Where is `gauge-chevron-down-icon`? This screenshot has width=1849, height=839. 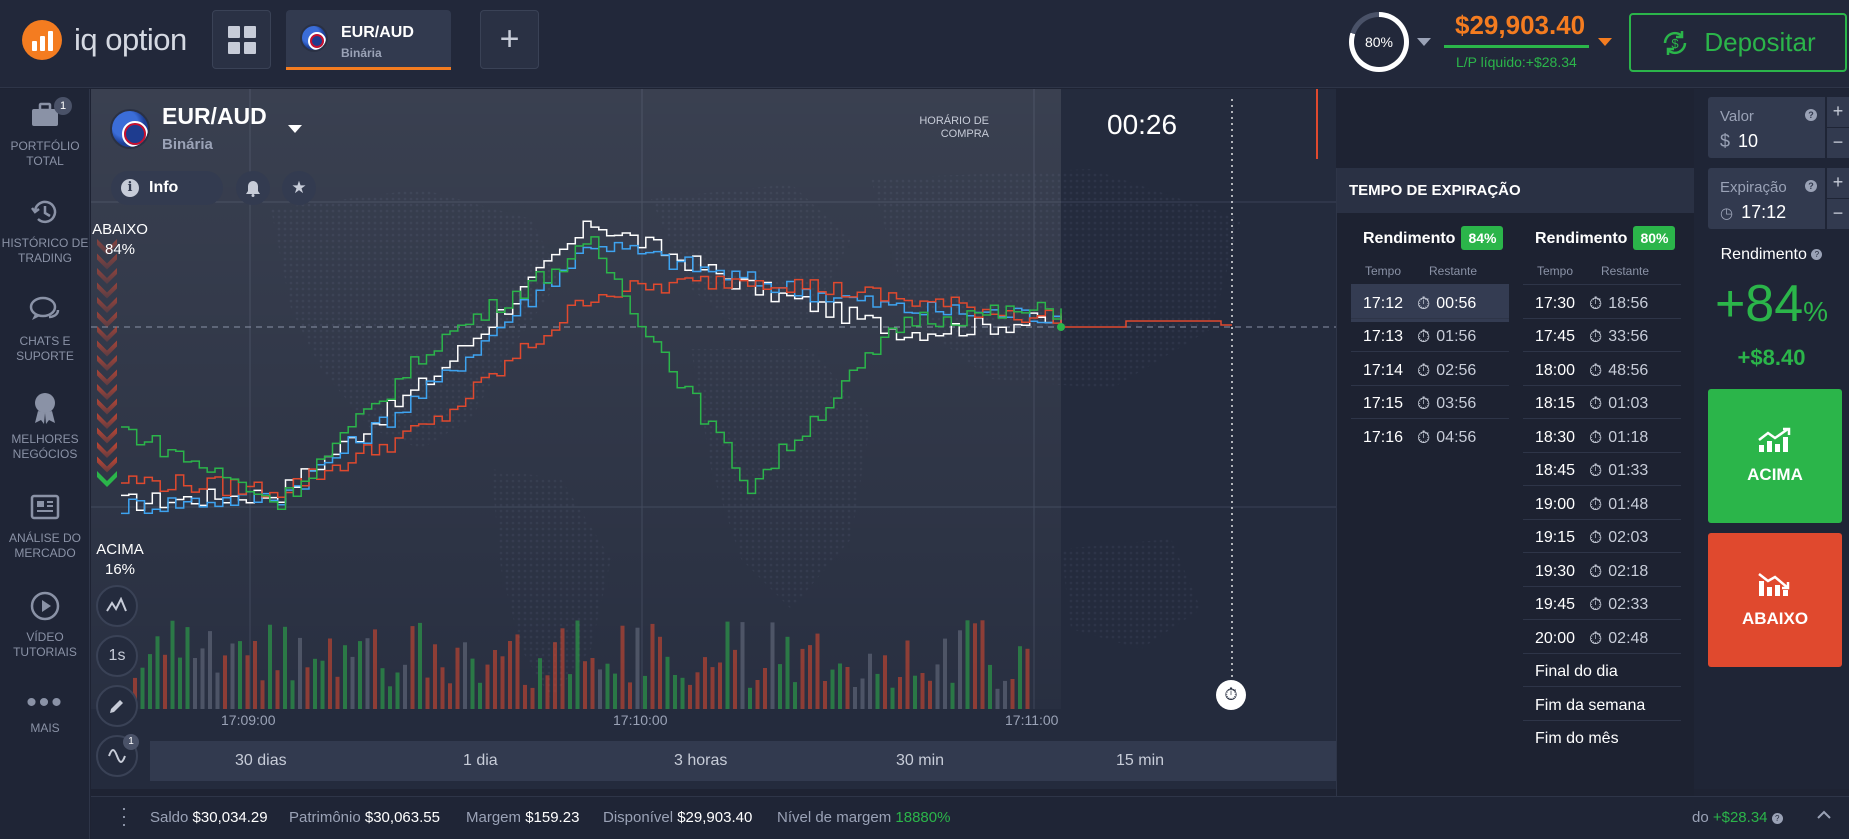
gauge-chevron-down-icon is located at coordinates (1424, 42).